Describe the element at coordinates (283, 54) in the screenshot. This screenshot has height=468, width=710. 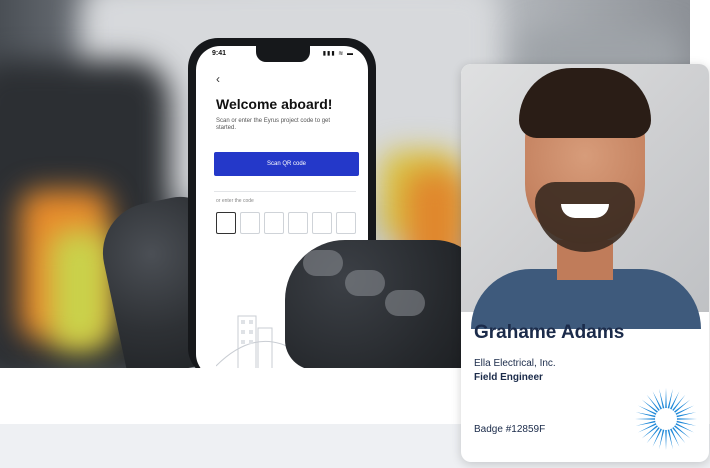
I see `phone-notch` at that location.